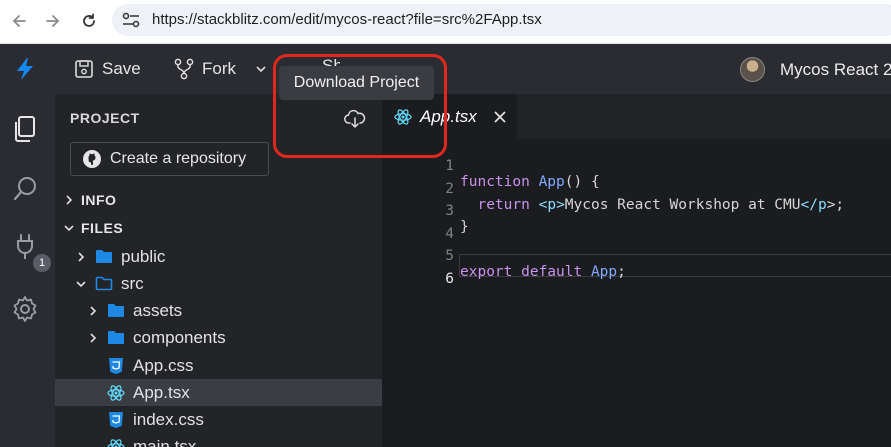 The image size is (891, 447). I want to click on section-info: INFO, so click(218, 200).